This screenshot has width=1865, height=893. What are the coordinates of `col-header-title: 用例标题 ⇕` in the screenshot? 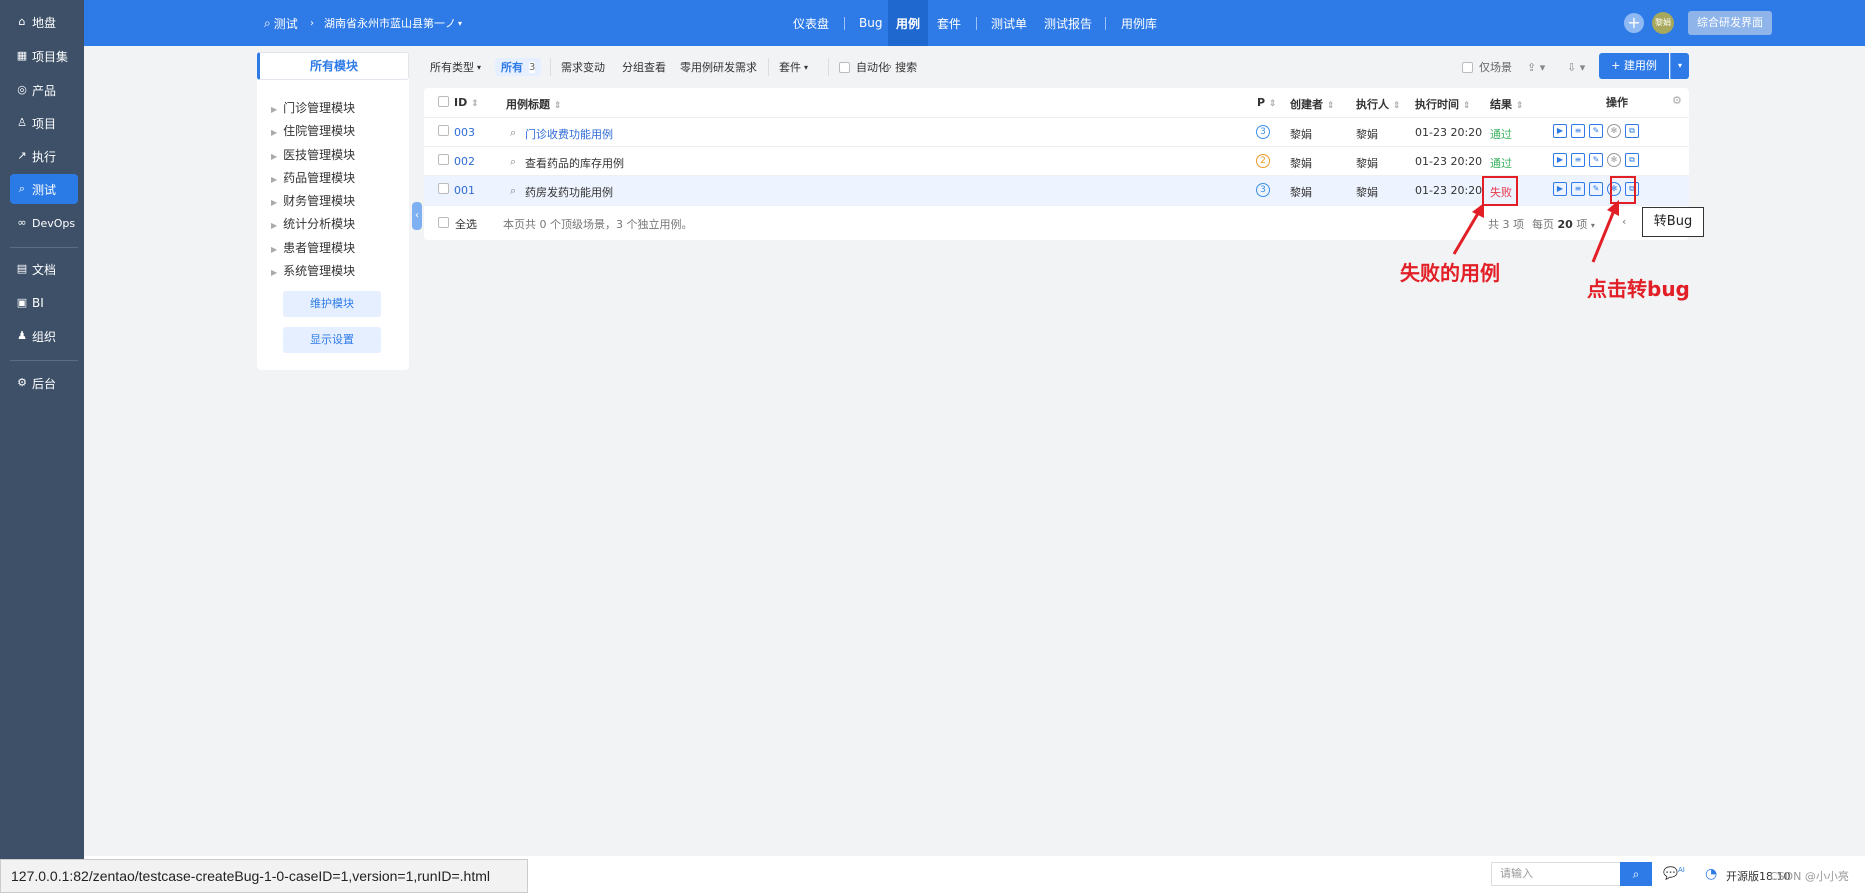 It's located at (533, 104).